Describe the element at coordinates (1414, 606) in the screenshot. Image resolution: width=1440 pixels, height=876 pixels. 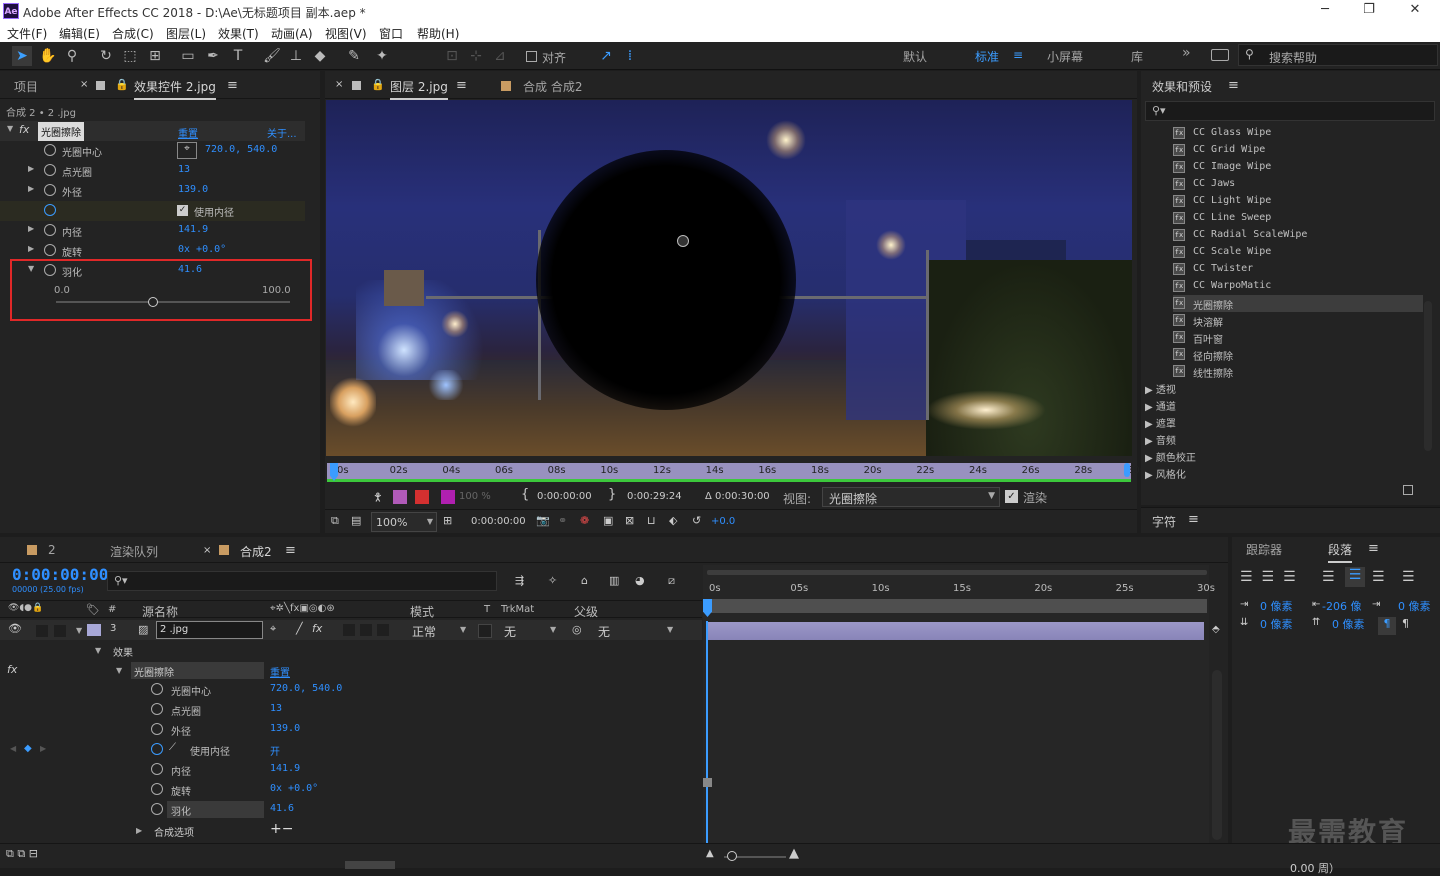
I see `indent-right-value: 0 像素` at that location.